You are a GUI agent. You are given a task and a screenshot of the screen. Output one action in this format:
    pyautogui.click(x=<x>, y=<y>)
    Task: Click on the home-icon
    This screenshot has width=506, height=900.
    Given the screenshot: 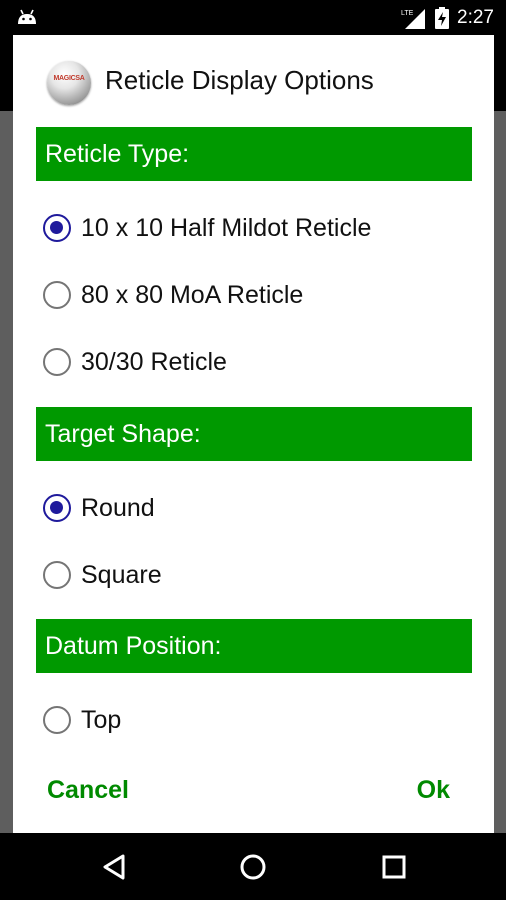 What is the action you would take?
    pyautogui.click(x=253, y=867)
    